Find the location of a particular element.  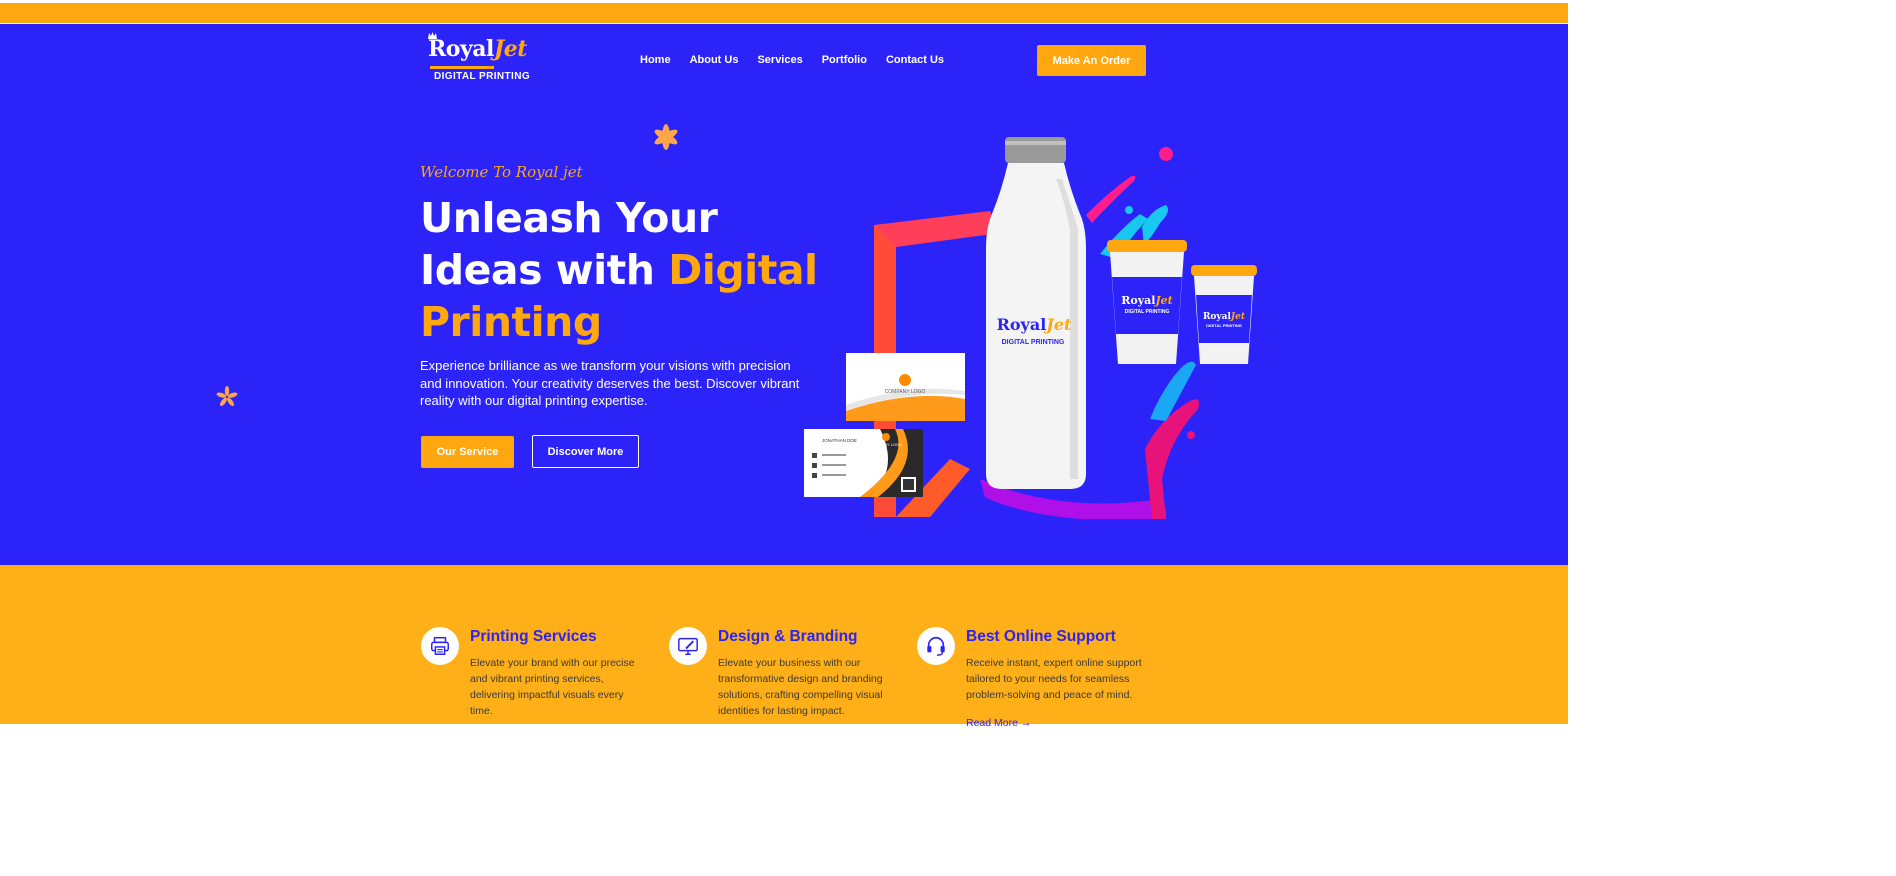

nav-services: Services is located at coordinates (779, 60).